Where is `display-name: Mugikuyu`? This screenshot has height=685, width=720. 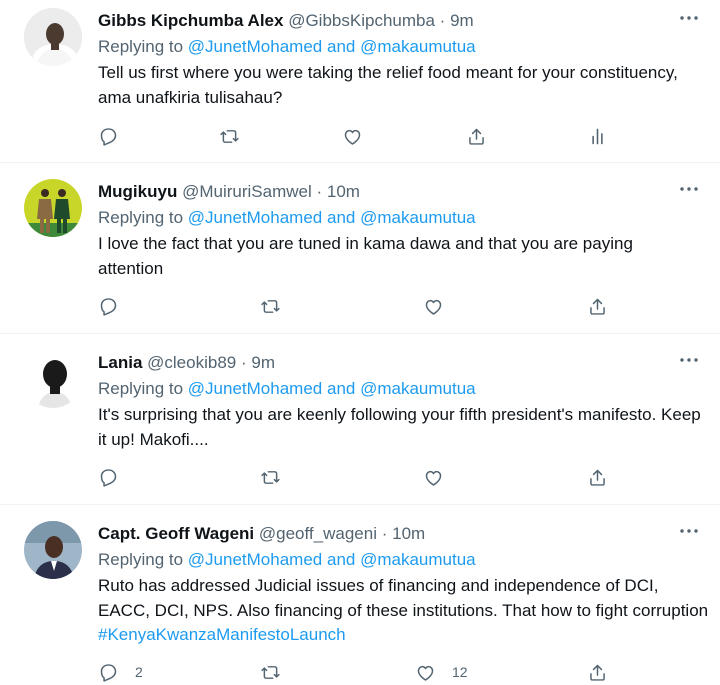 display-name: Mugikuyu is located at coordinates (137, 191).